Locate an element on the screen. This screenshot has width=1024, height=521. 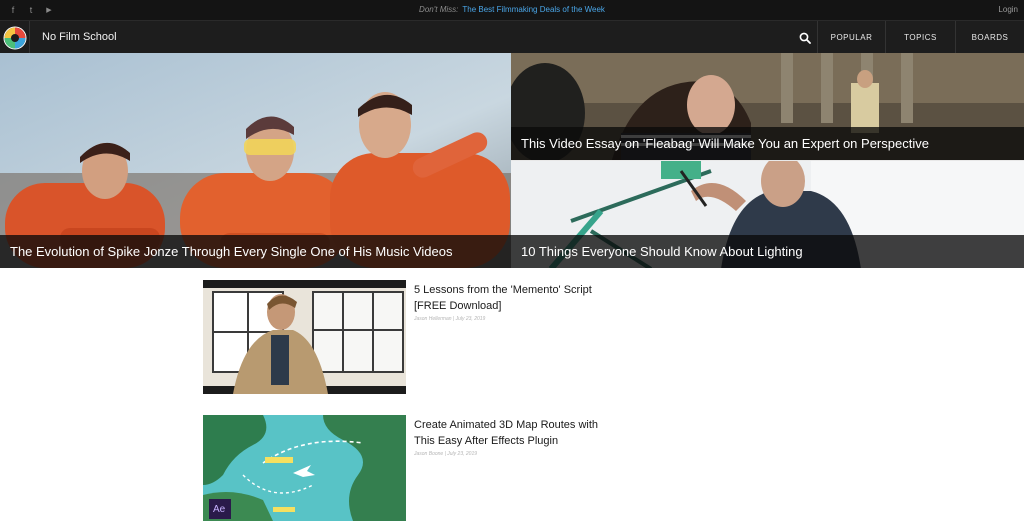
site-logo is located at coordinates (15, 37).